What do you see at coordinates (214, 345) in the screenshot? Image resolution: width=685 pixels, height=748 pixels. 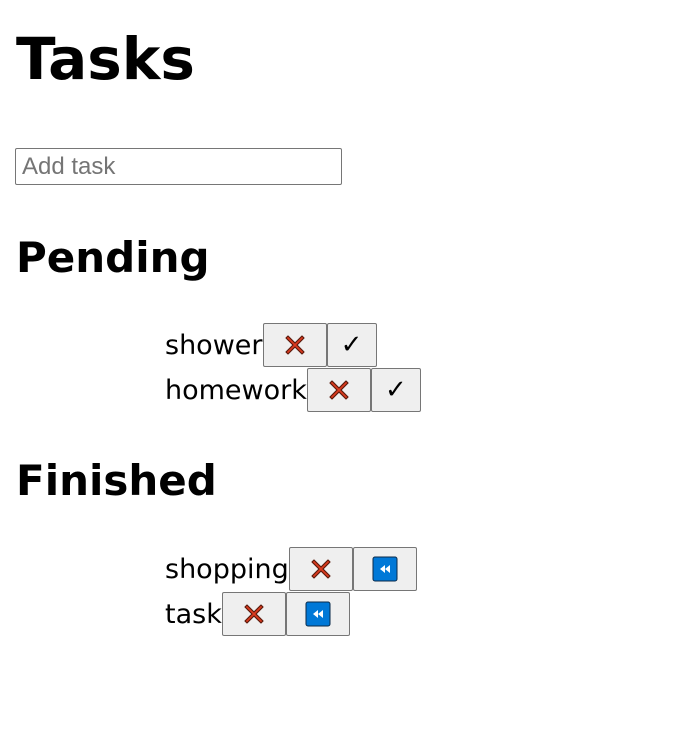 I see `task-label: shower` at bounding box center [214, 345].